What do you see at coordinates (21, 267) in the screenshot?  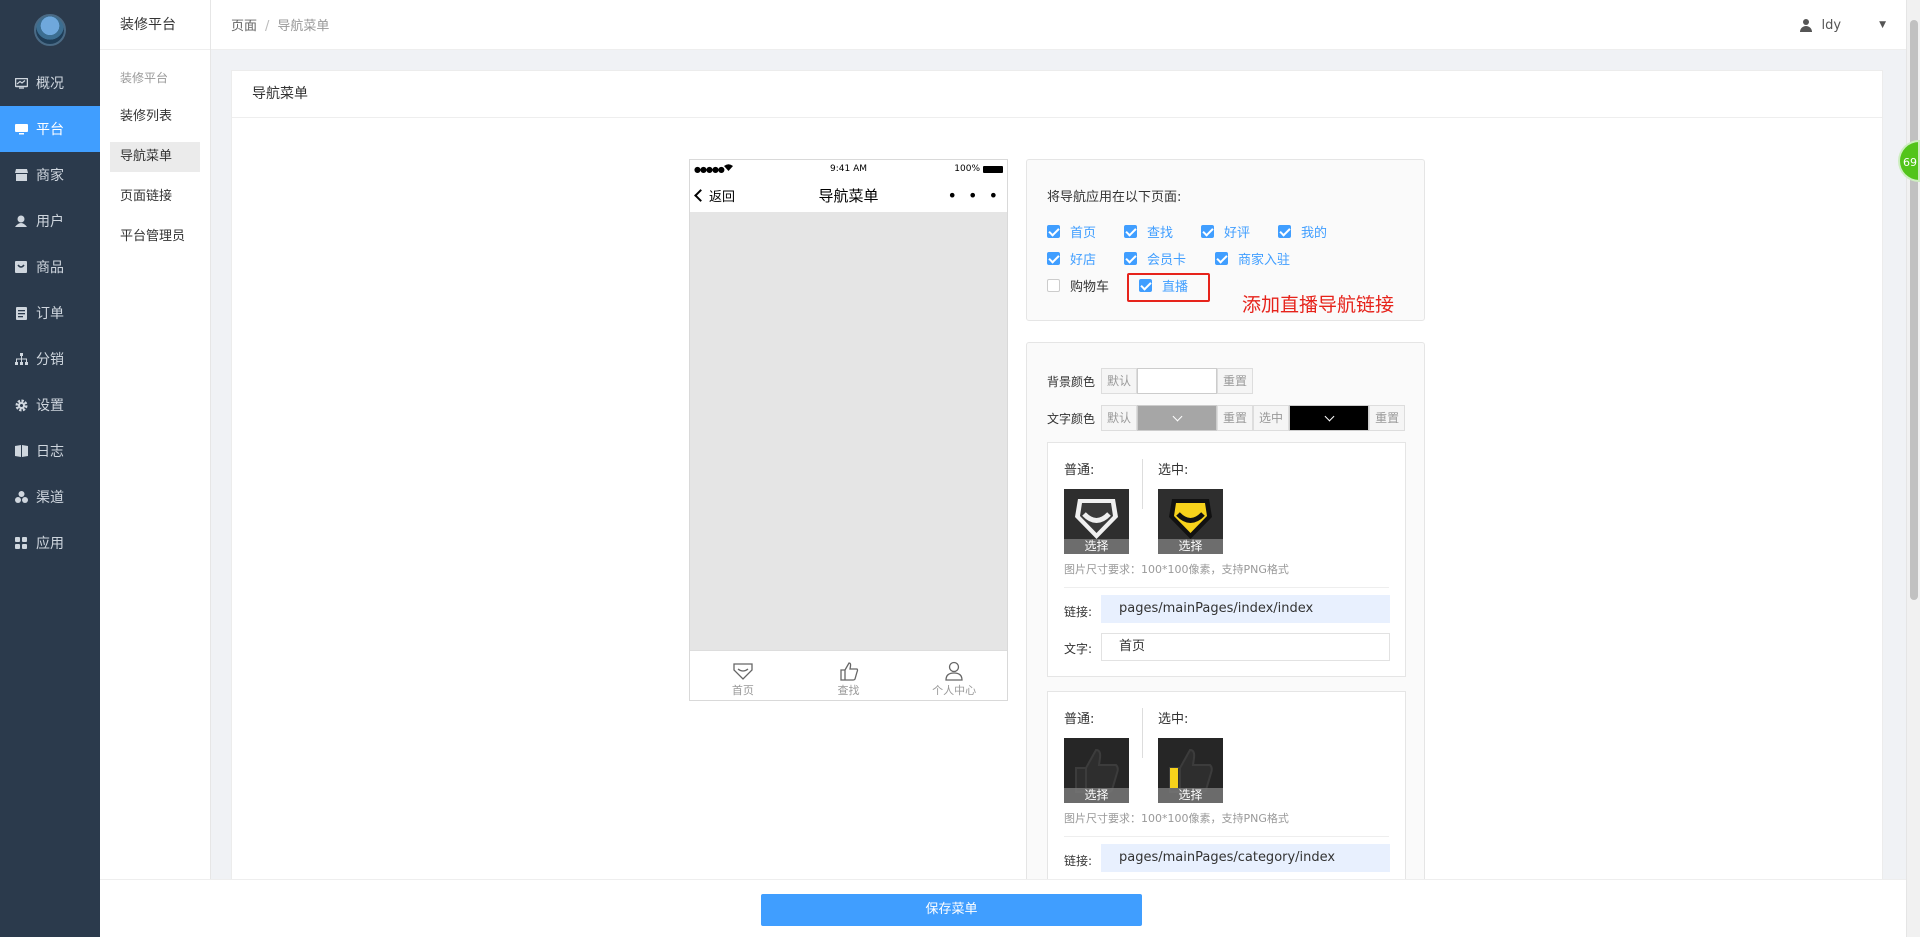 I see `product-icon` at bounding box center [21, 267].